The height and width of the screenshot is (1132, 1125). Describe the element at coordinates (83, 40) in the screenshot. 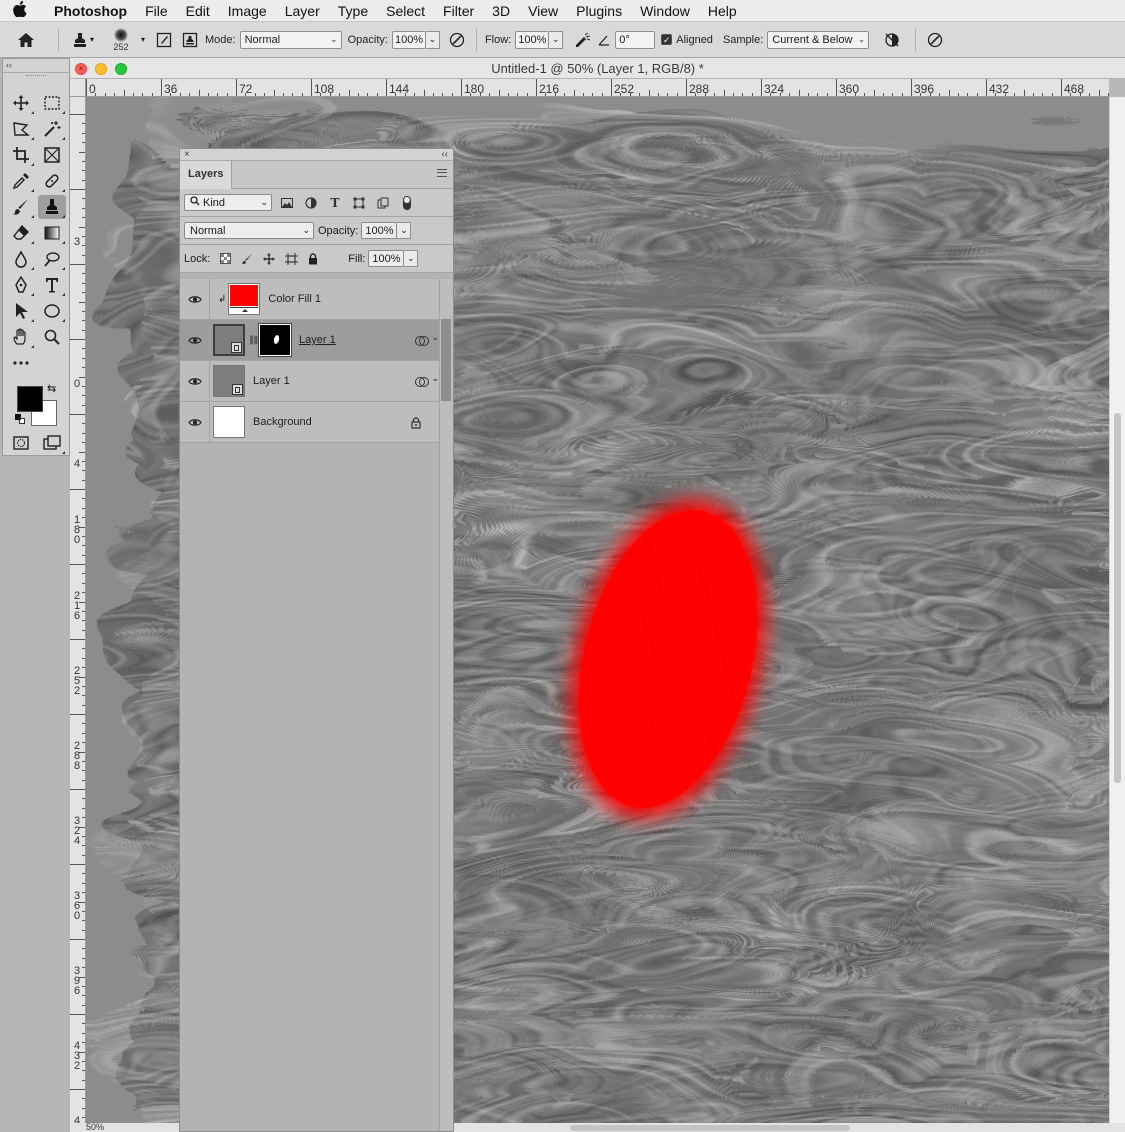

I see `tool-preset-picker: ▾` at that location.